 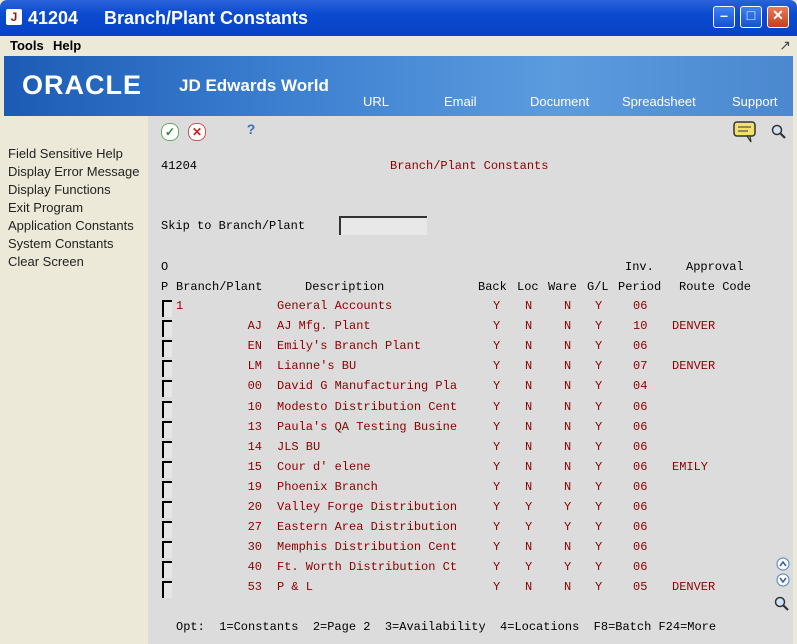 What do you see at coordinates (639, 267) in the screenshot?
I see `header-inv: Inv.` at bounding box center [639, 267].